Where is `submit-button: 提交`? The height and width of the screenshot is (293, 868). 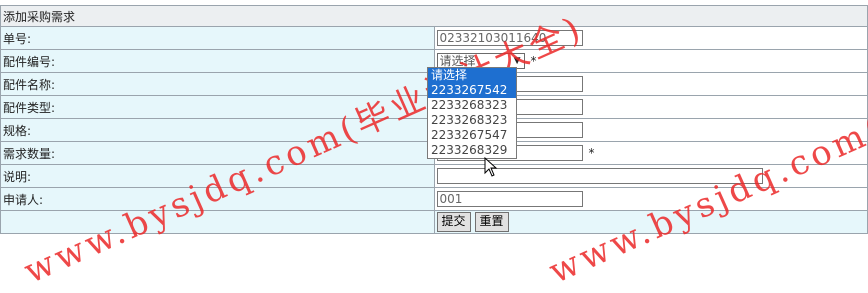 submit-button: 提交 is located at coordinates (453, 222).